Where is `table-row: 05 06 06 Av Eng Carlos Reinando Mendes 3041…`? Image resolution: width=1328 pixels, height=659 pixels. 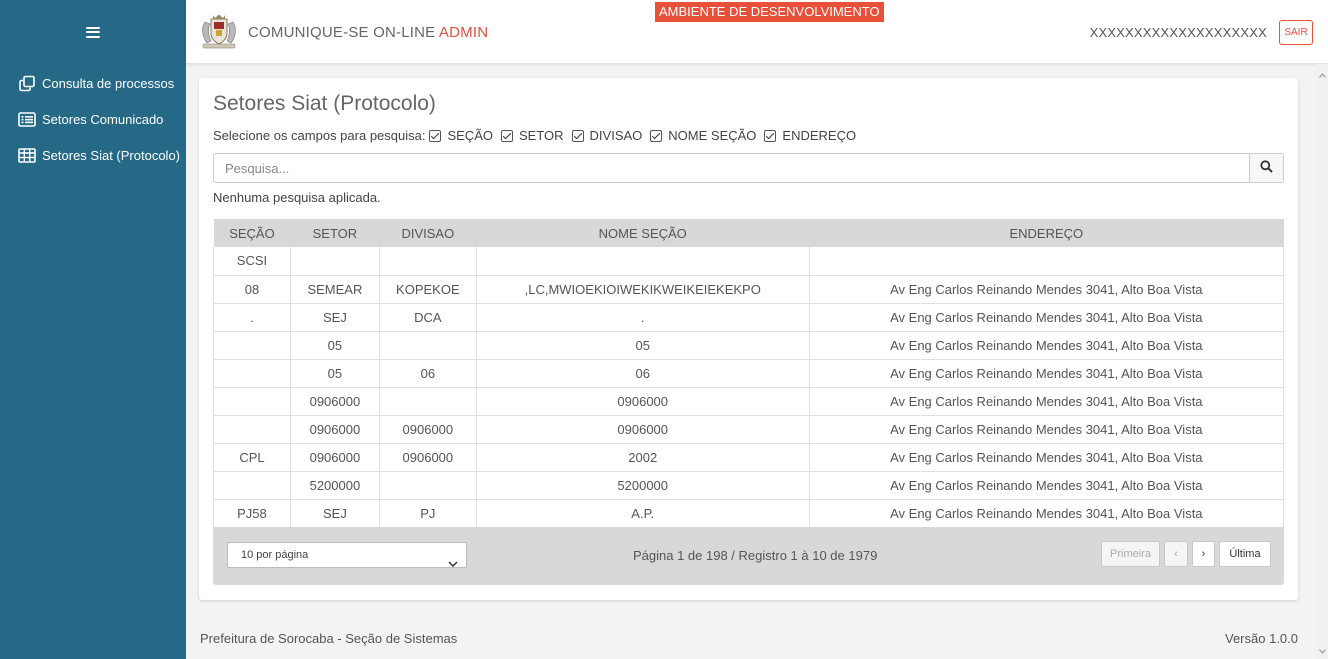 table-row: 05 06 06 Av Eng Carlos Reinando Mendes 3041… is located at coordinates (749, 373).